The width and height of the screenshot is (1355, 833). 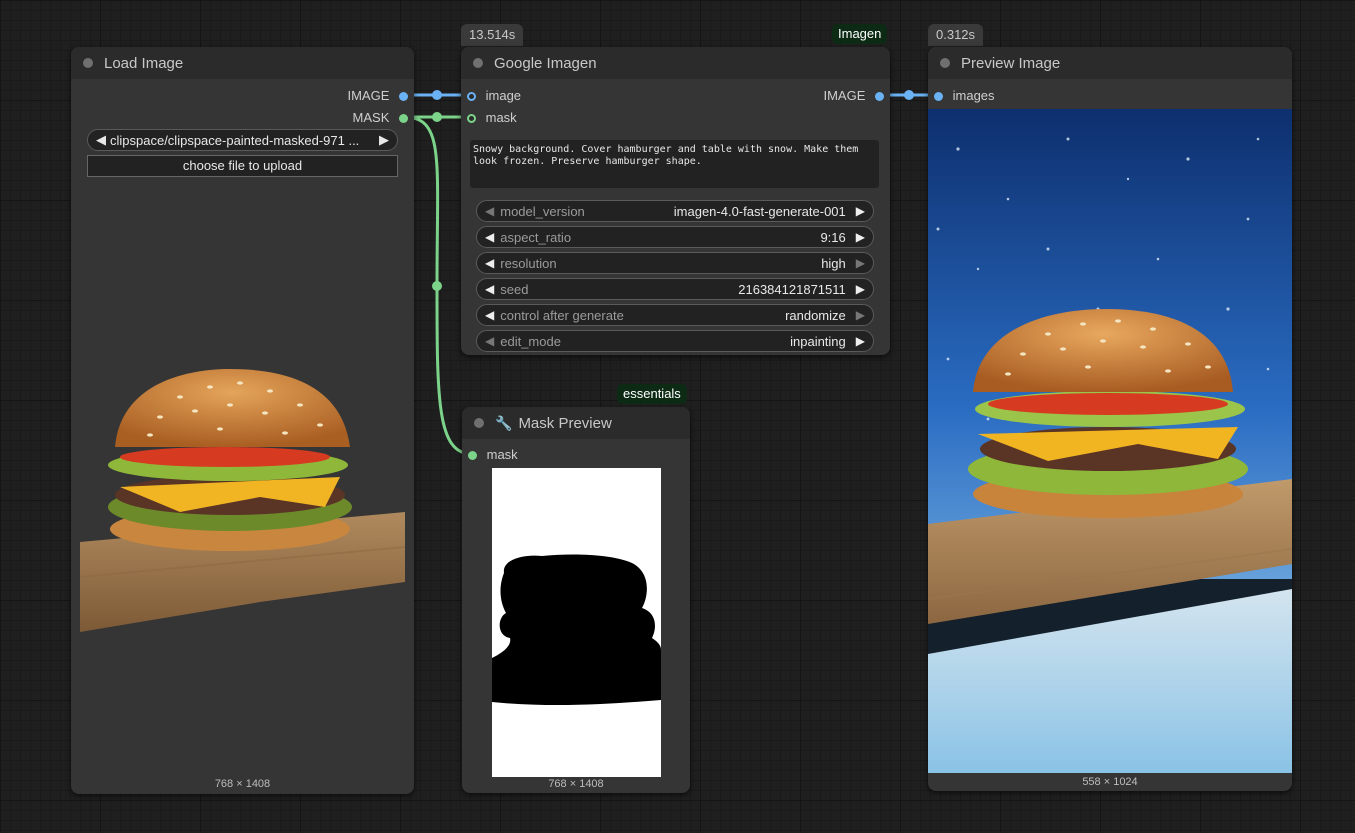 What do you see at coordinates (909, 95) in the screenshot?
I see `preview-link-midpoint` at bounding box center [909, 95].